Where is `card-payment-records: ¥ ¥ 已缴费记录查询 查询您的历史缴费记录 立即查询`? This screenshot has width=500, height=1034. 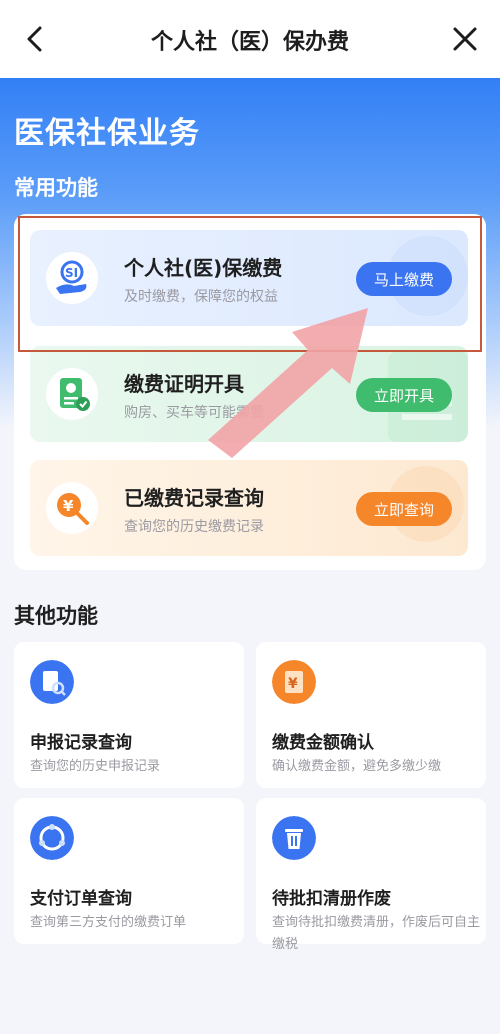 card-payment-records: ¥ ¥ 已缴费记录查询 查询您的历史缴费记录 立即查询 is located at coordinates (249, 508).